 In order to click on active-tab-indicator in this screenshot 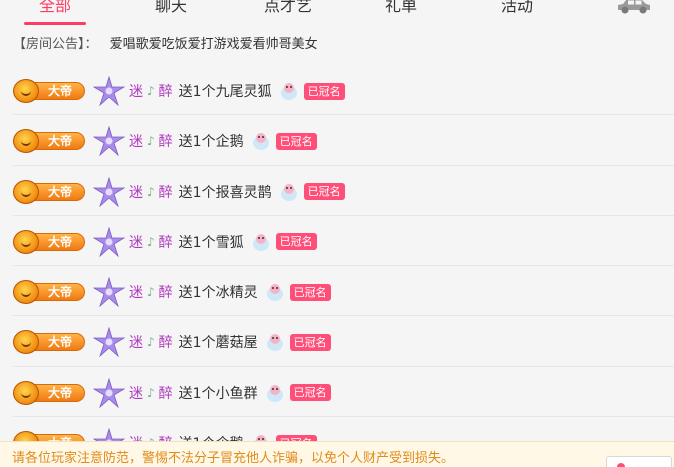, I will do `click(55, 23)`.